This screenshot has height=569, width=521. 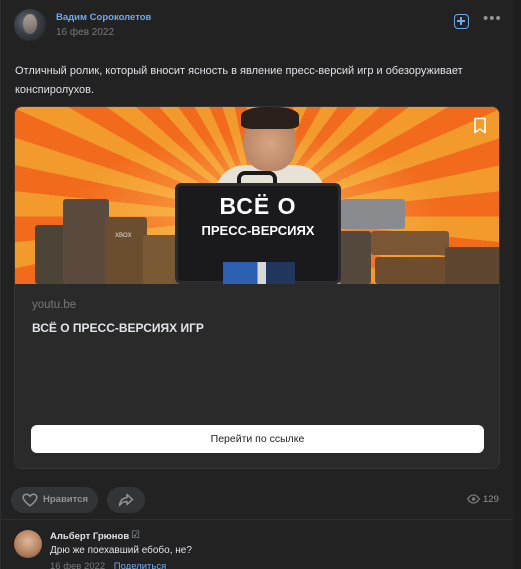 I want to click on add-icon, so click(x=461, y=21).